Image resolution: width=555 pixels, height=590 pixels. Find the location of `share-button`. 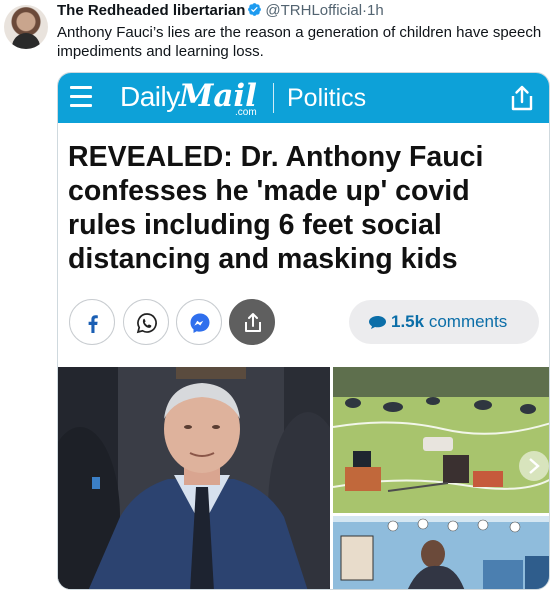

share-button is located at coordinates (252, 322).